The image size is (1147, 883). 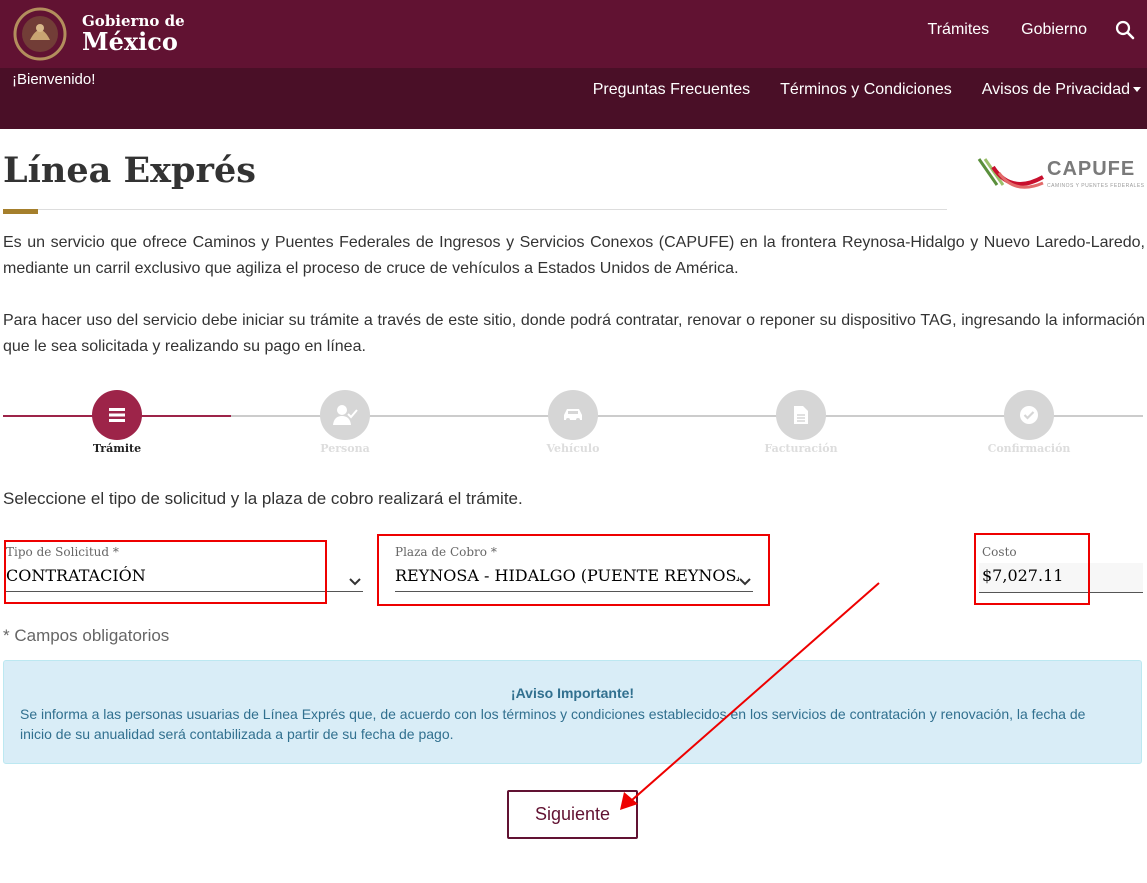 I want to click on title-divider, so click(x=475, y=209).